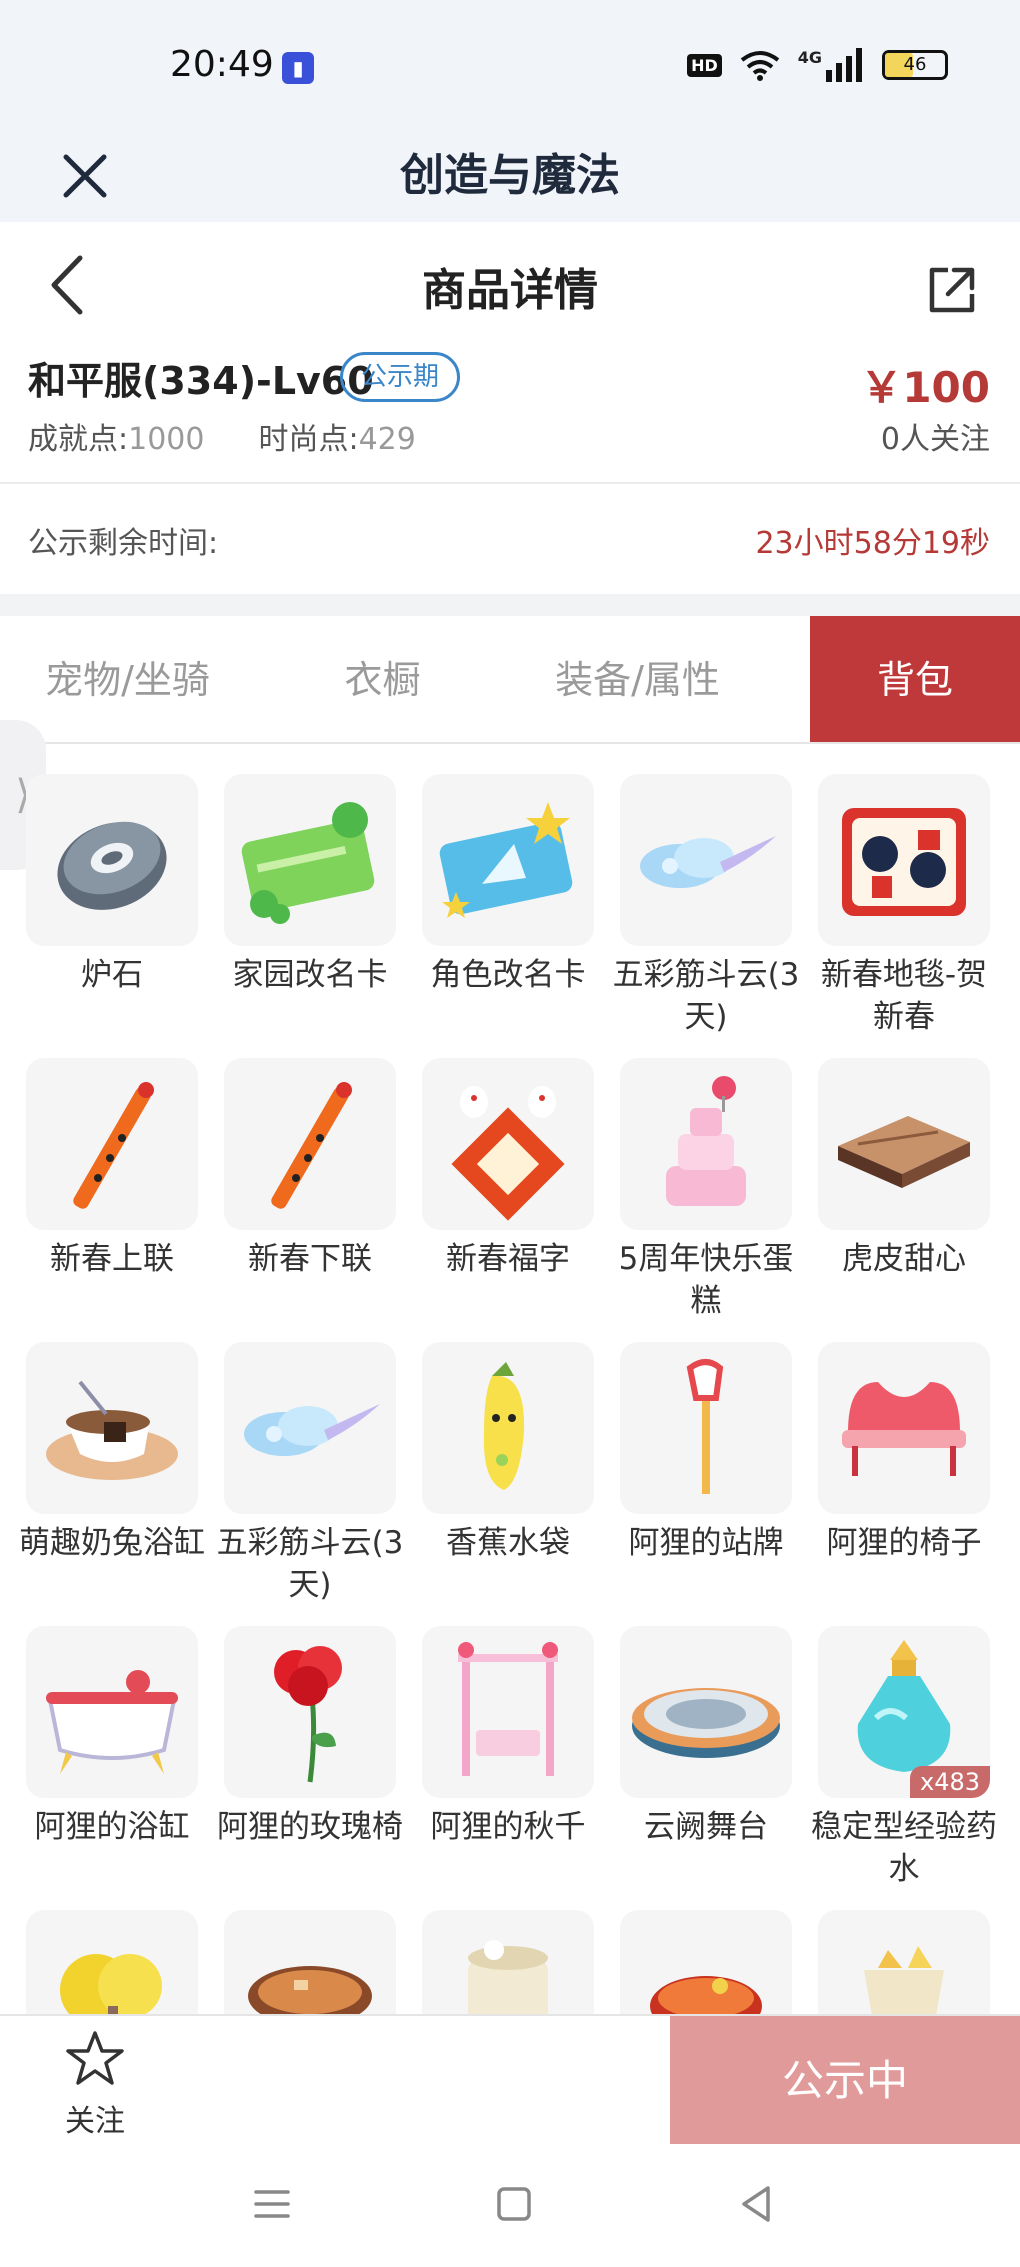 The width and height of the screenshot is (1020, 2267). I want to click on item-label: 阿狸的秋千, so click(508, 1827).